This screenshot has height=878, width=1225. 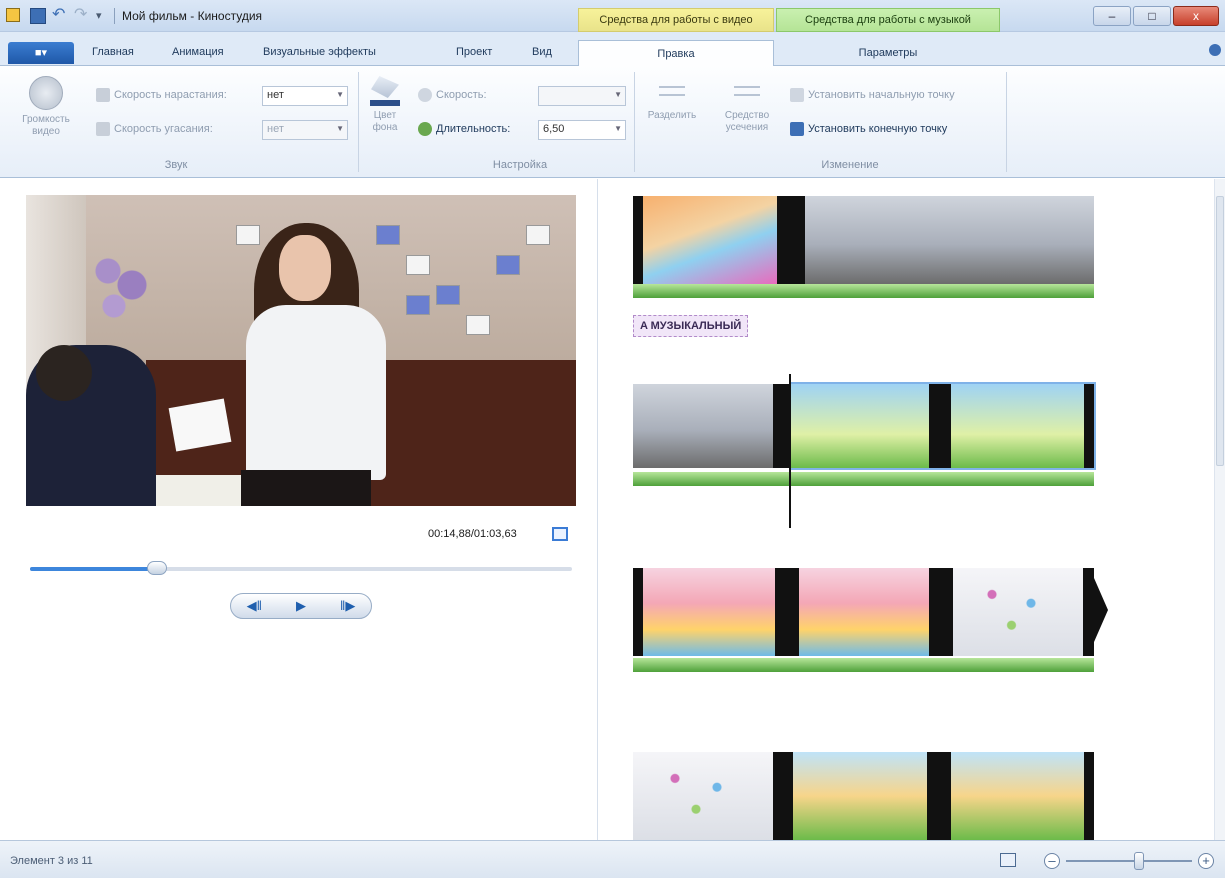 What do you see at coordinates (1112, 16) in the screenshot?
I see `minimize-button: –` at bounding box center [1112, 16].